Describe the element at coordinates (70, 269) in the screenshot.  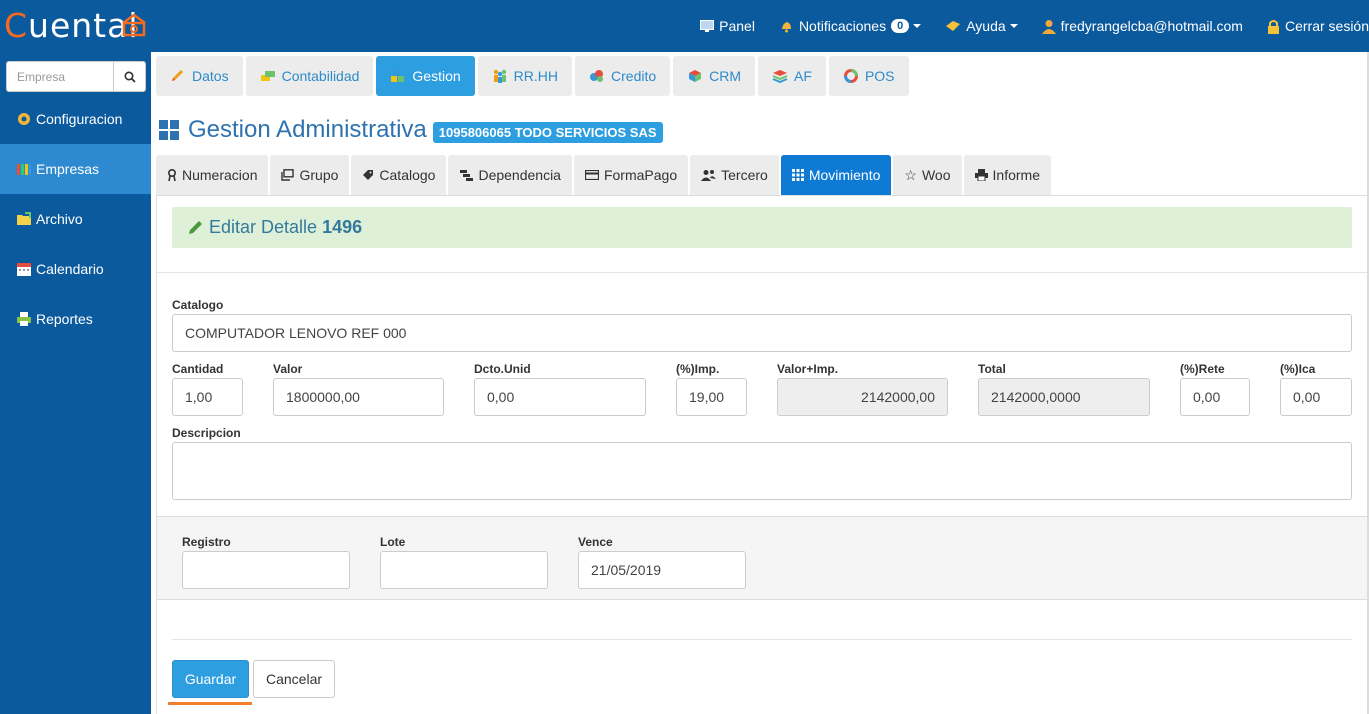
I see `sidebar-item-label: Calendario` at that location.